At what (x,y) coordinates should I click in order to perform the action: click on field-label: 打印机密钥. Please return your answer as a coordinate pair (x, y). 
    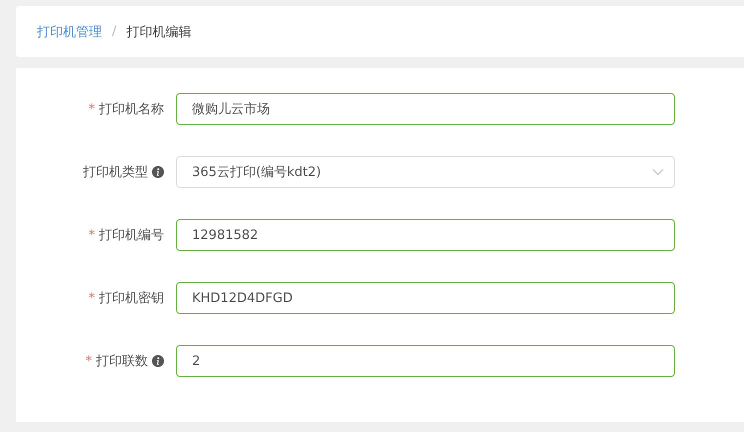
    Looking at the image, I should click on (131, 298).